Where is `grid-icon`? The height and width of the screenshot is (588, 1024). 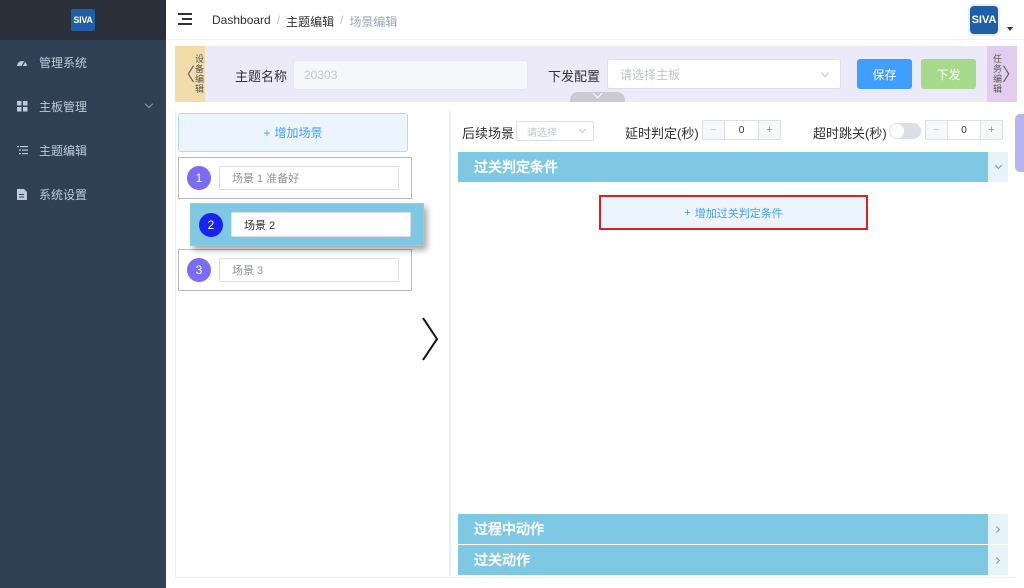 grid-icon is located at coordinates (22, 106).